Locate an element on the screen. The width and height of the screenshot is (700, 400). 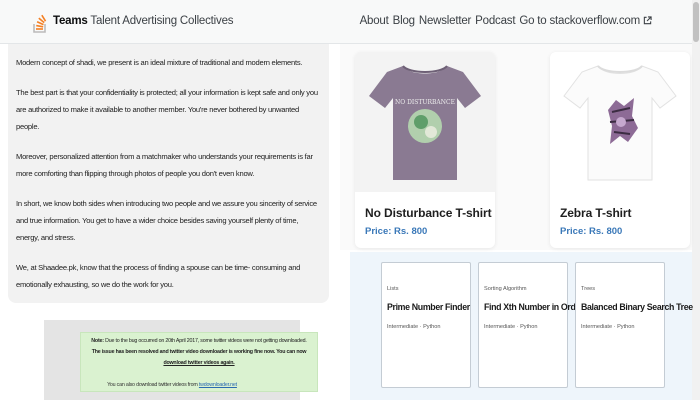
tshirt-graphic-text: NO DISTURBANCE is located at coordinates (425, 102).